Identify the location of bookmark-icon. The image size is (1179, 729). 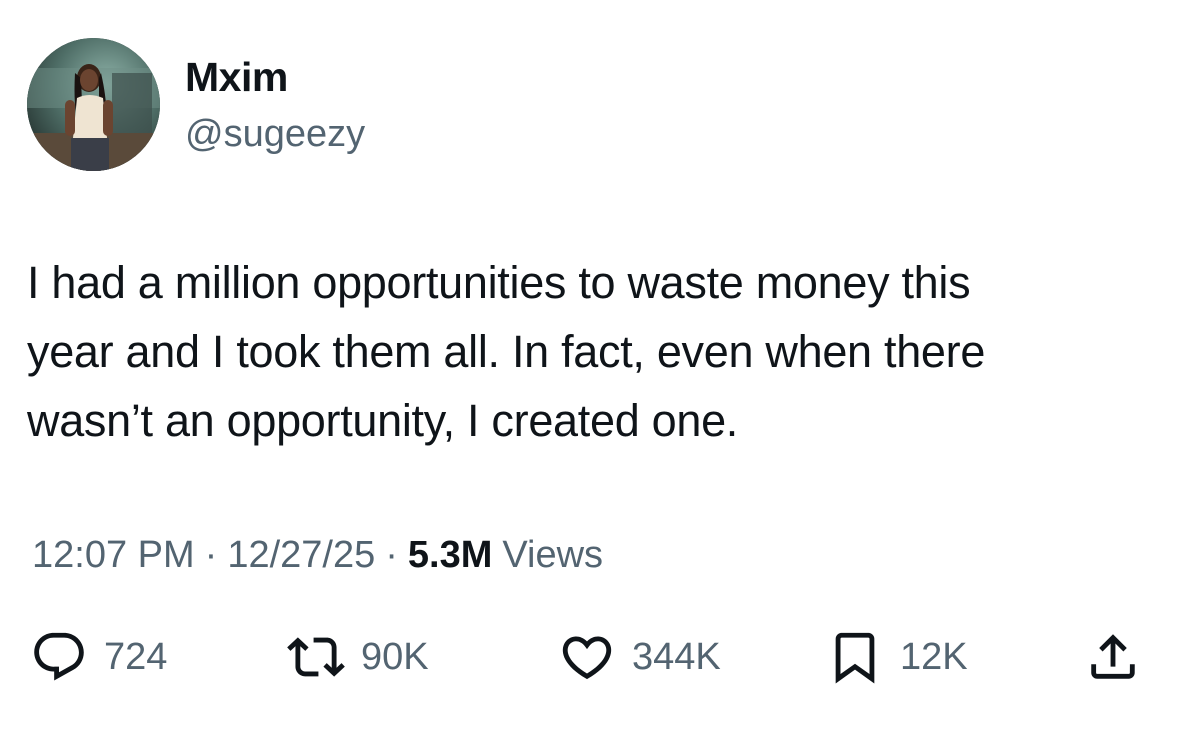
(855, 658).